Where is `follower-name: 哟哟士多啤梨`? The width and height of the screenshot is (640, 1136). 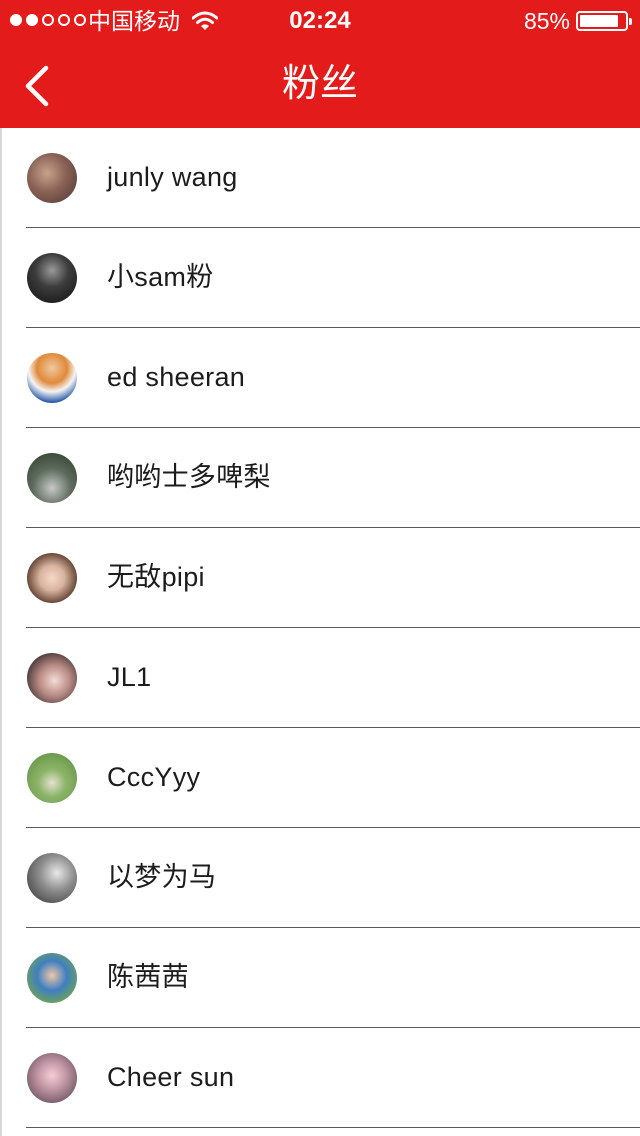 follower-name: 哟哟士多啤梨 is located at coordinates (189, 477).